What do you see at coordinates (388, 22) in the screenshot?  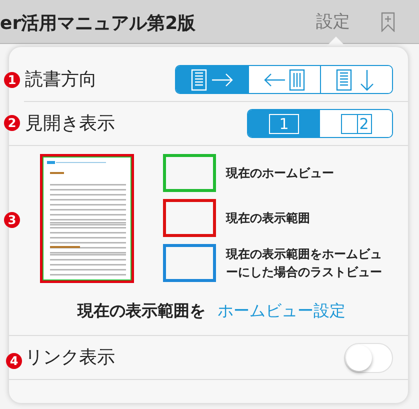 I see `bookmark-plus-icon` at bounding box center [388, 22].